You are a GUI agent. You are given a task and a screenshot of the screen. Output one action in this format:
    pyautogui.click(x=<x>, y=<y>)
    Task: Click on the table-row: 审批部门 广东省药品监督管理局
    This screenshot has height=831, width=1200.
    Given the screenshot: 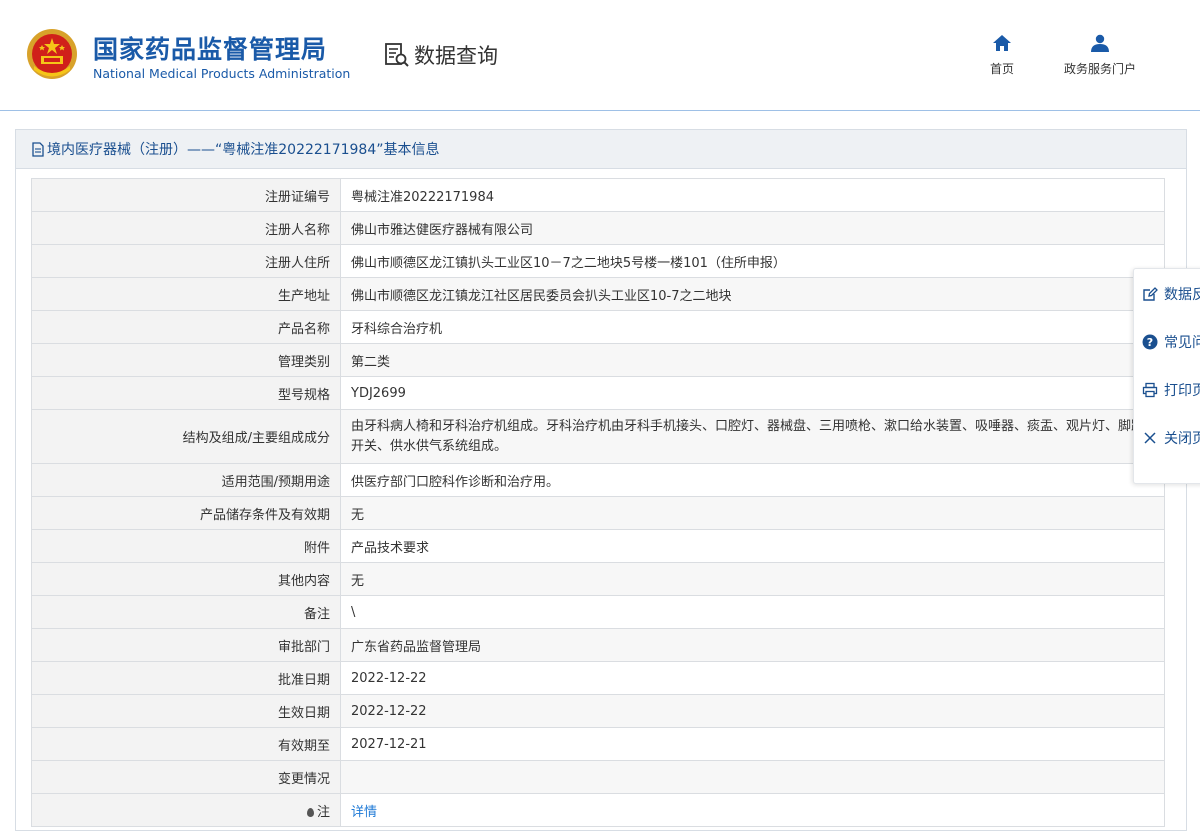 What is the action you would take?
    pyautogui.click(x=598, y=645)
    